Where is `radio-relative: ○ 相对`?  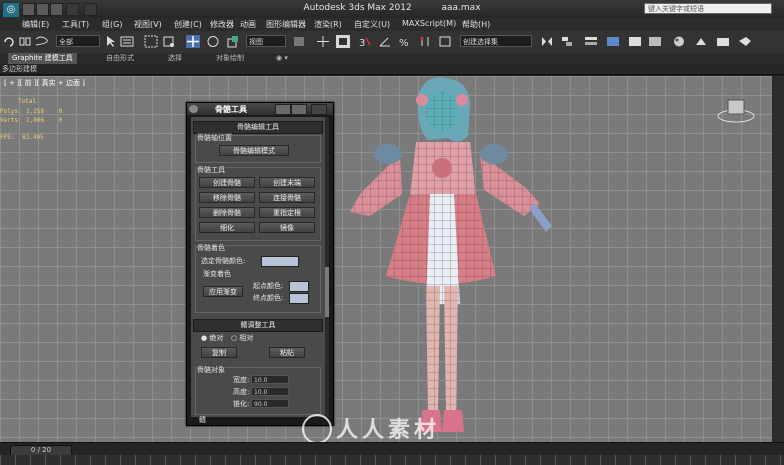
radio-relative: ○ 相对 is located at coordinates (242, 338).